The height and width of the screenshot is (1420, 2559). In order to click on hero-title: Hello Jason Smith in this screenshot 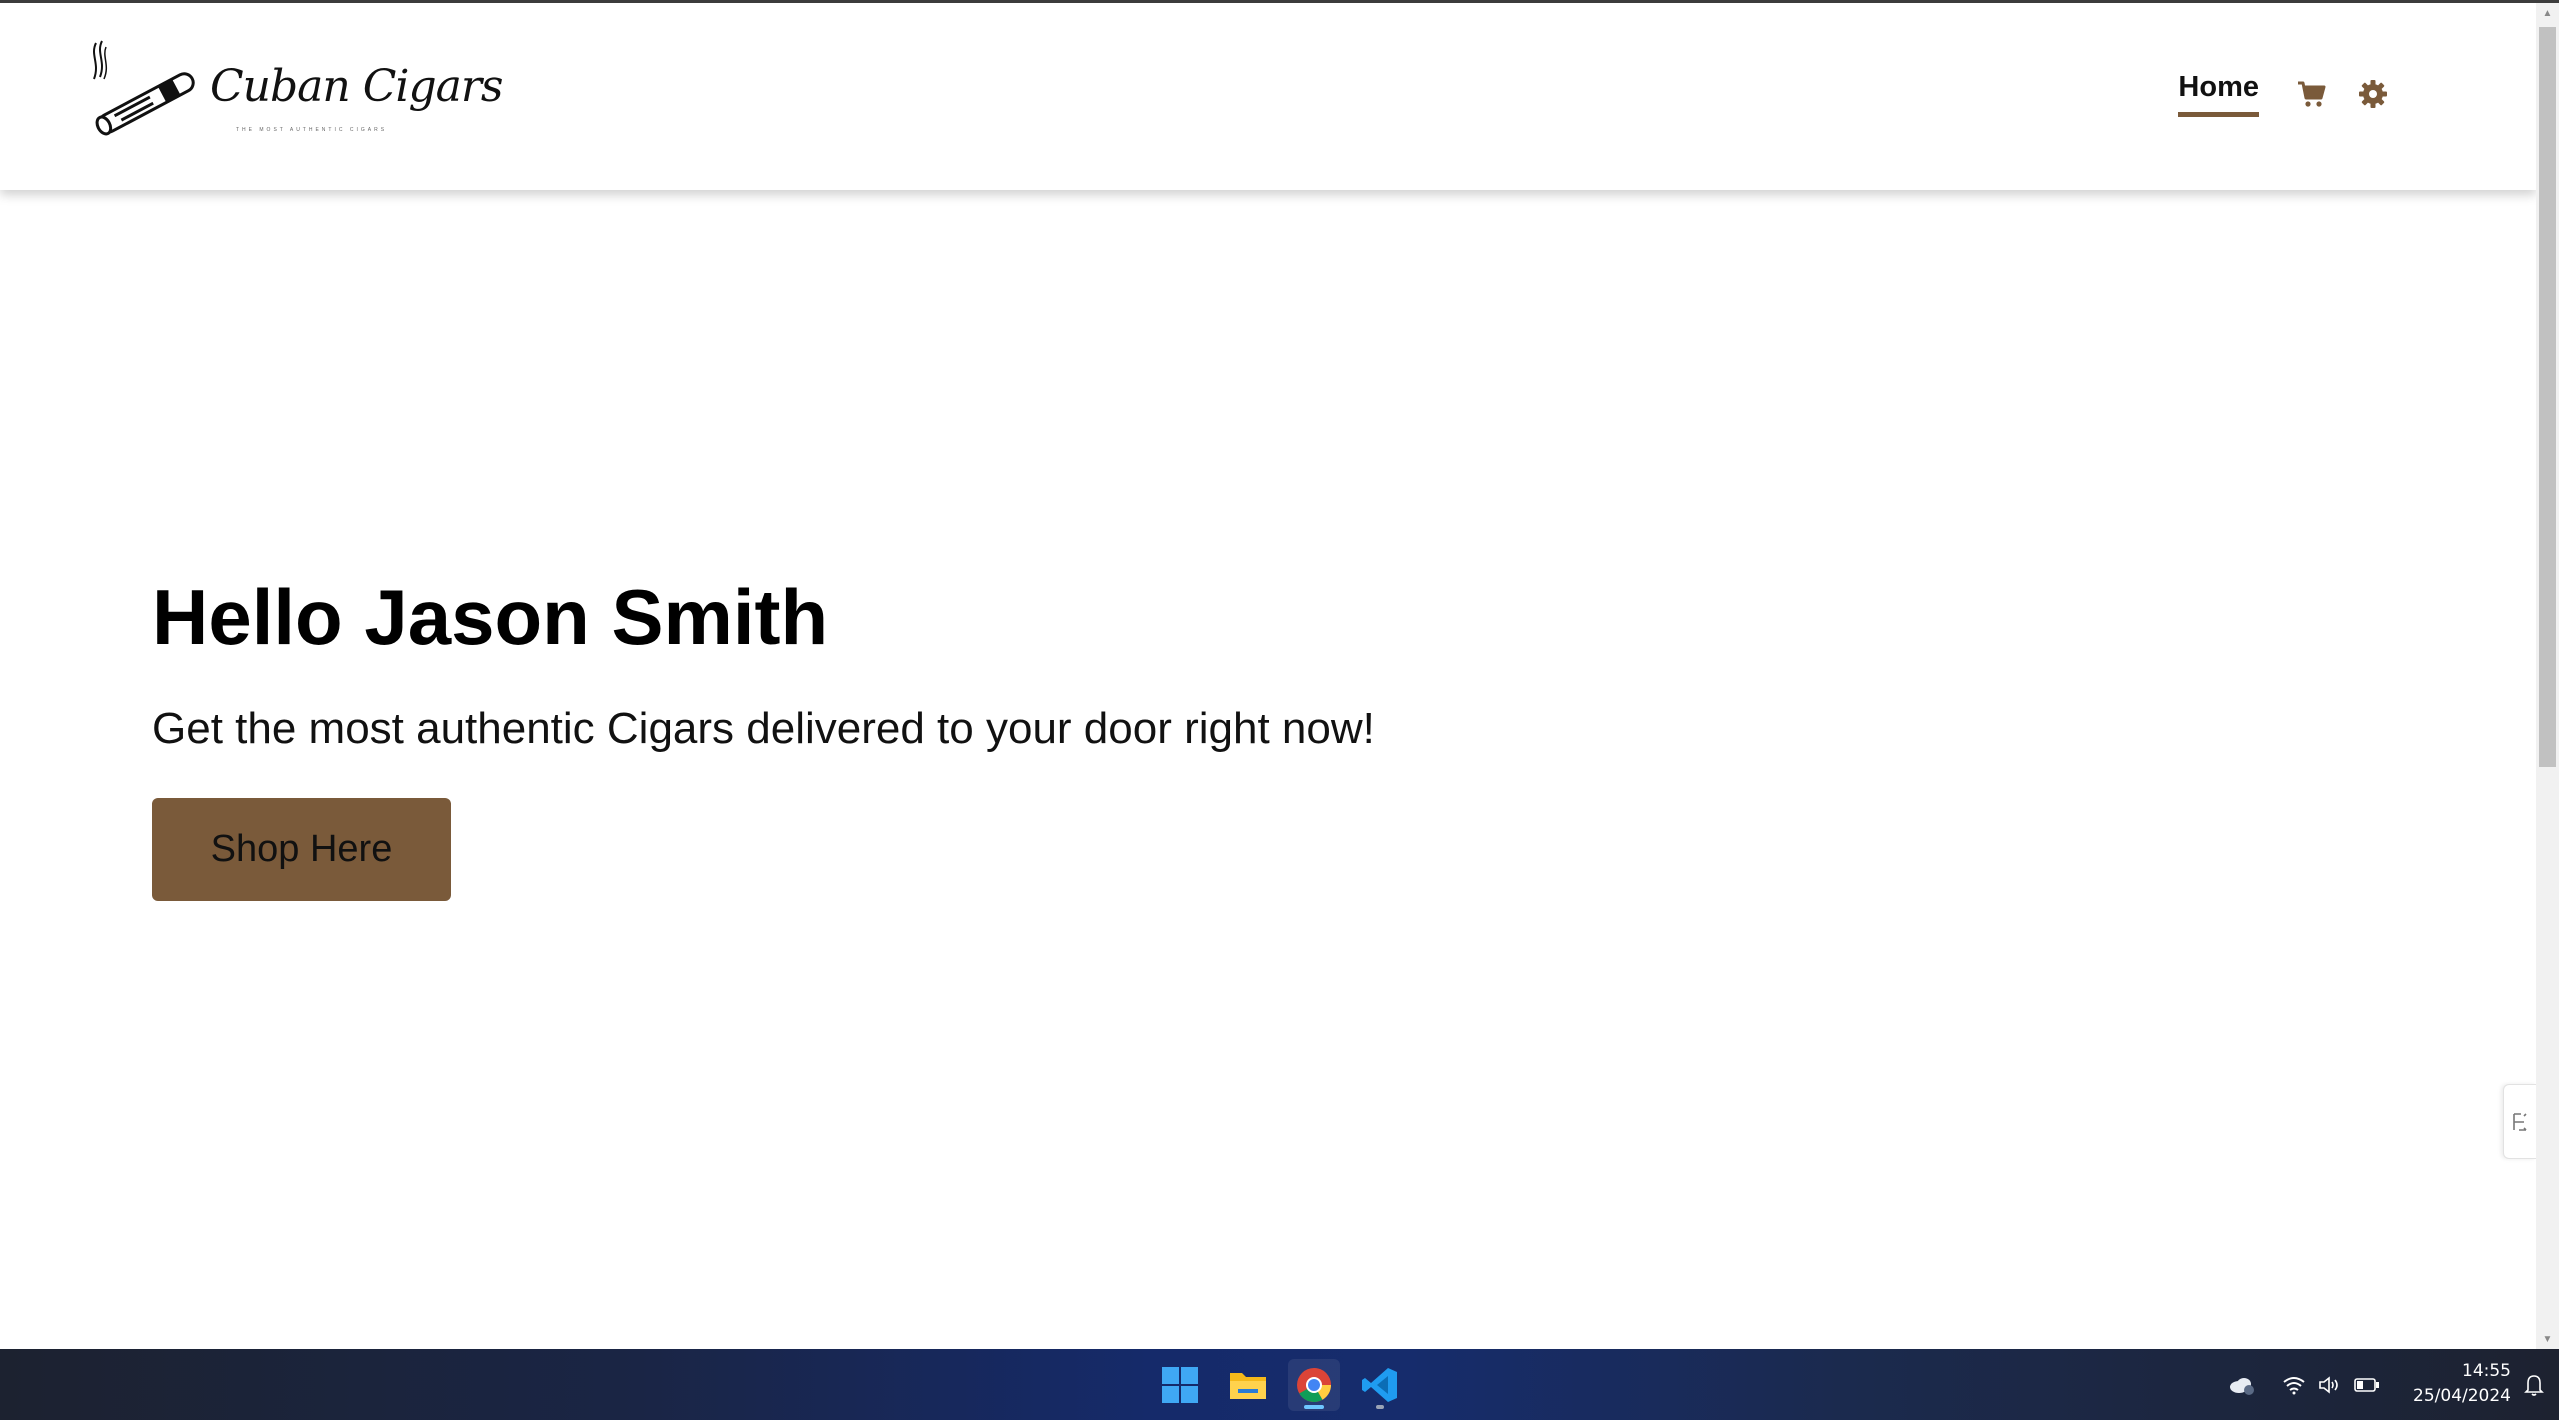, I will do `click(490, 617)`.